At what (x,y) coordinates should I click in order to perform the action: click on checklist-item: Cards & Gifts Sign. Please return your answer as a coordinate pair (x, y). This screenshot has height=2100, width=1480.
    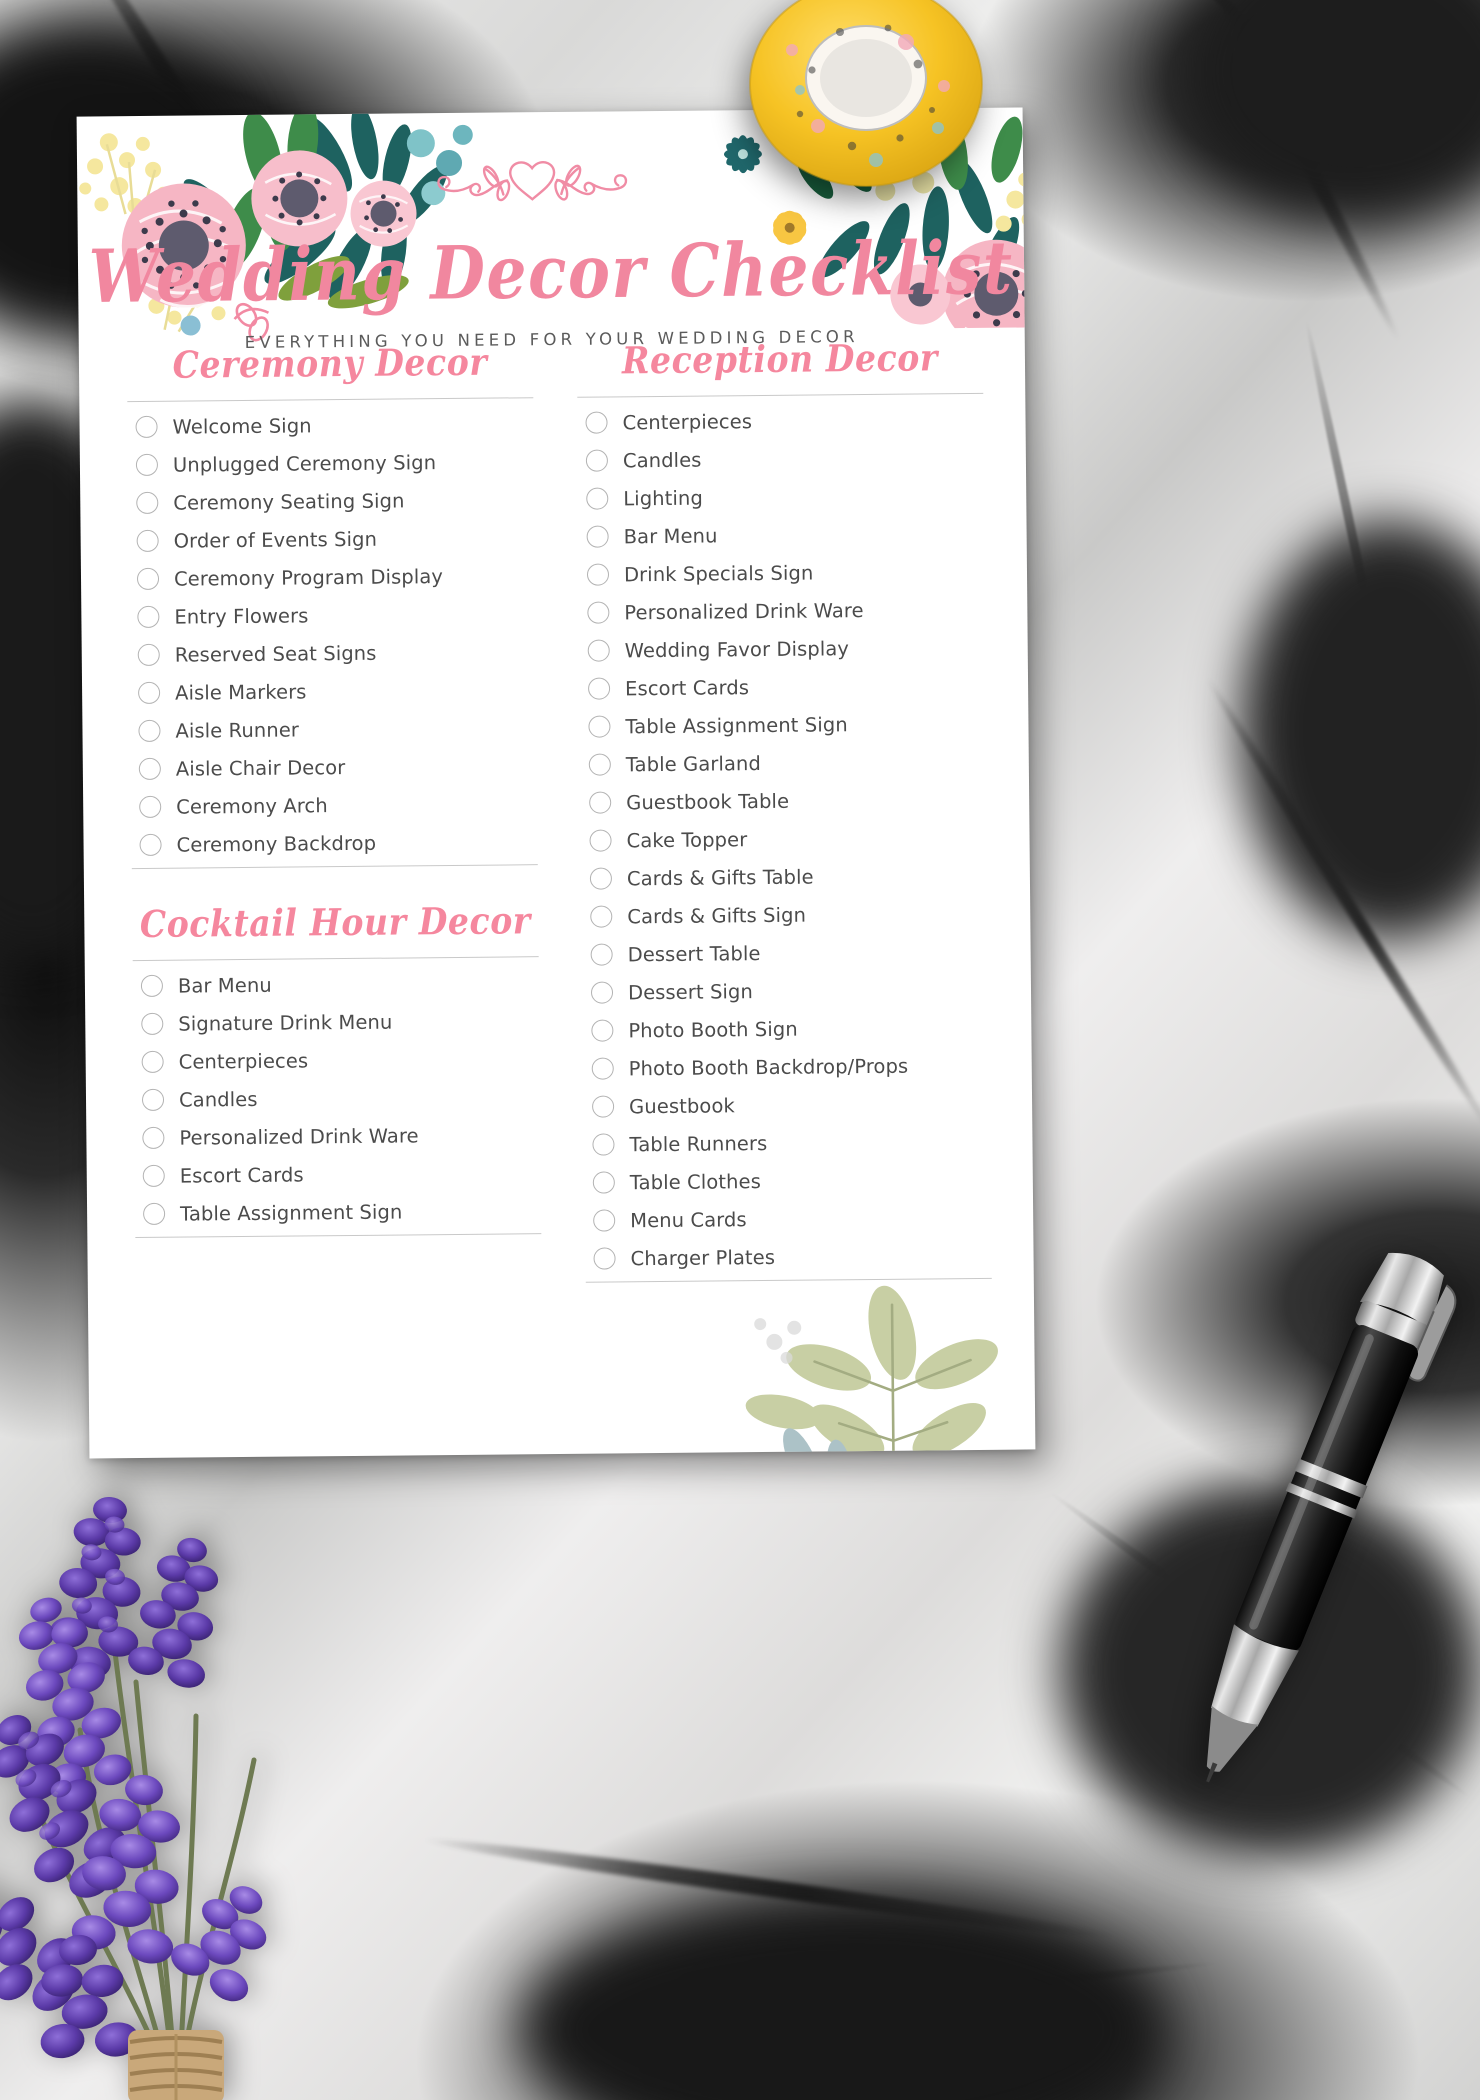
    Looking at the image, I should click on (785, 915).